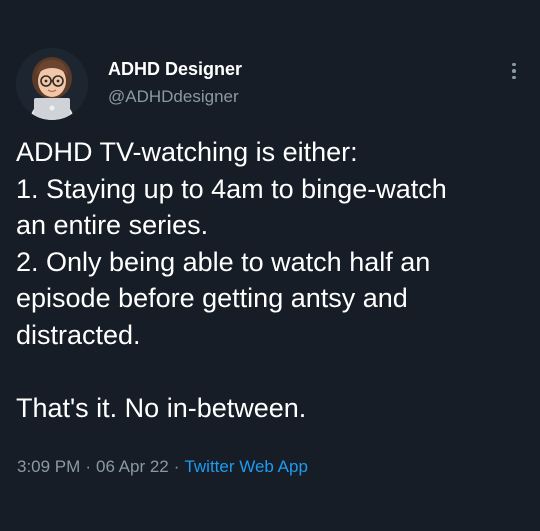 This screenshot has width=540, height=531. What do you see at coordinates (187, 152) in the screenshot?
I see `tweet-text-line: ADHD TV-watching is either:` at bounding box center [187, 152].